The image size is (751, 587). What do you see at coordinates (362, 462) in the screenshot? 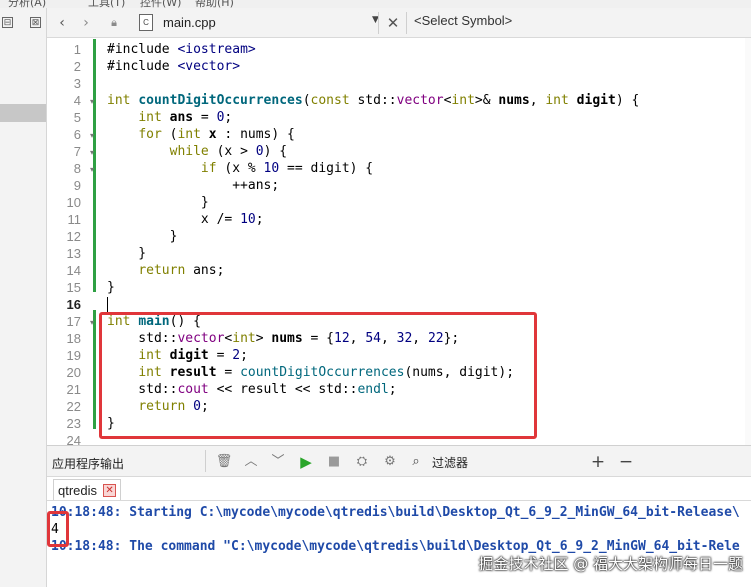
I see `attach-icon: ⛭` at bounding box center [362, 462].